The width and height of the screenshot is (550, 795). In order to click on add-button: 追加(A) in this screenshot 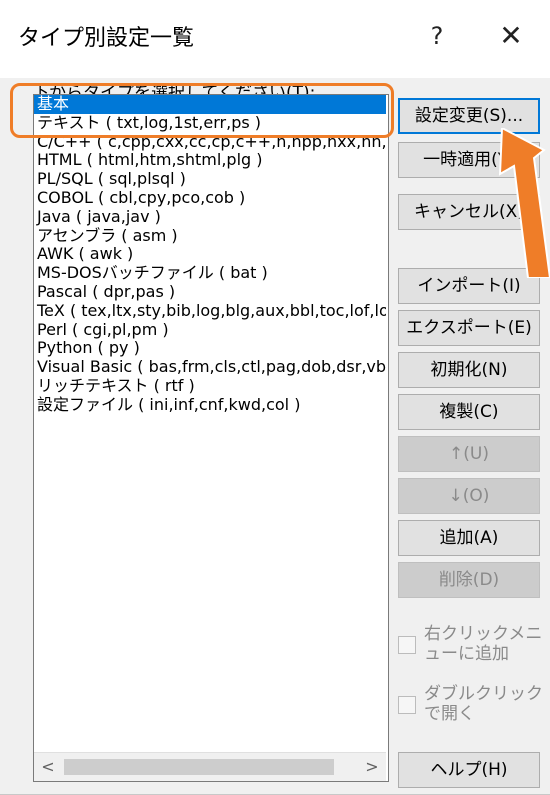, I will do `click(469, 538)`.